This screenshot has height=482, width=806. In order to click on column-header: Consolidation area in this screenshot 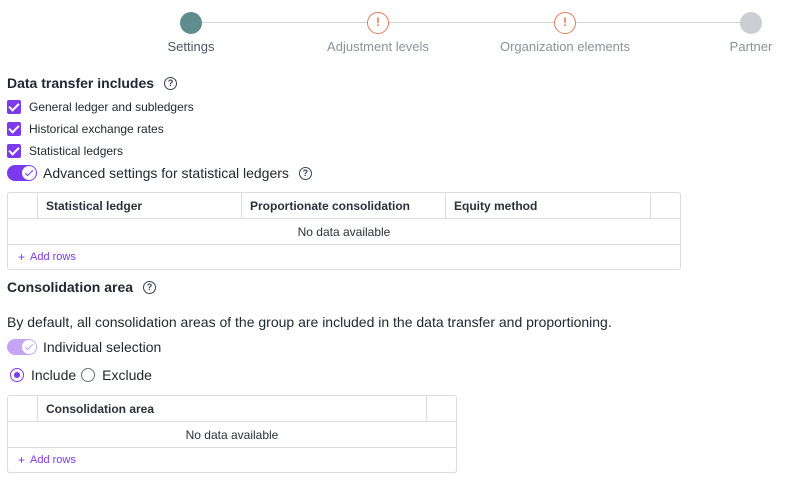, I will do `click(232, 408)`.